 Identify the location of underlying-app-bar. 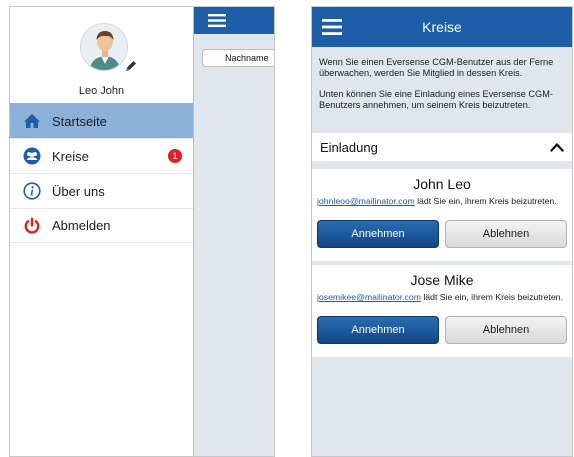
(234, 20).